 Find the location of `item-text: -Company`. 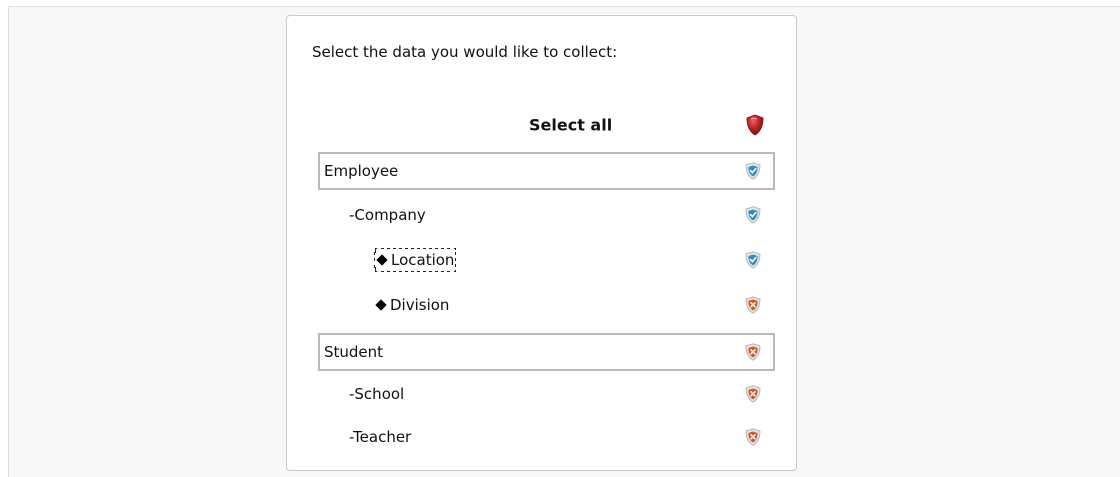

item-text: -Company is located at coordinates (387, 215).